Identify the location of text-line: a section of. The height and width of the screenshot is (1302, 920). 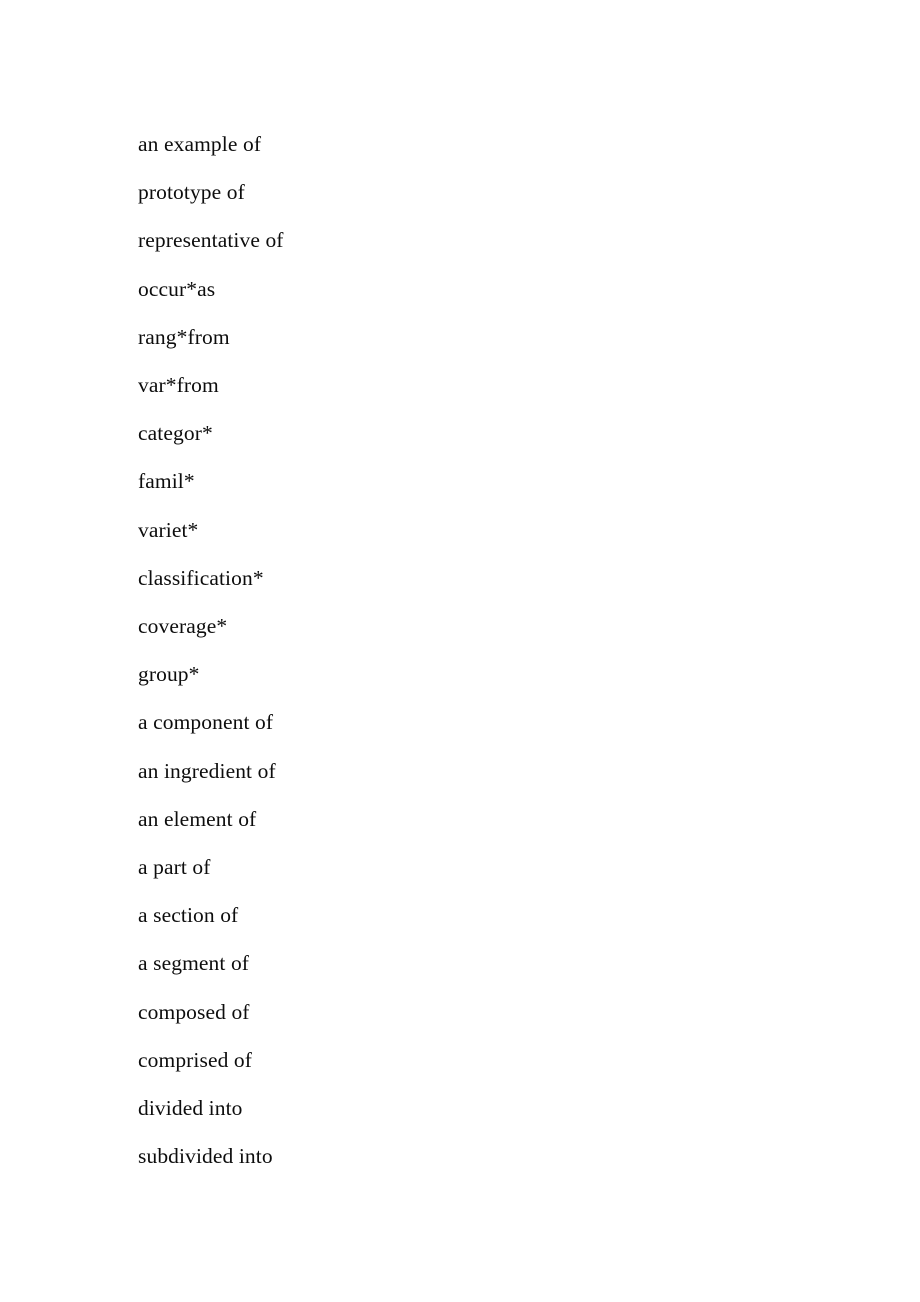
(188, 915).